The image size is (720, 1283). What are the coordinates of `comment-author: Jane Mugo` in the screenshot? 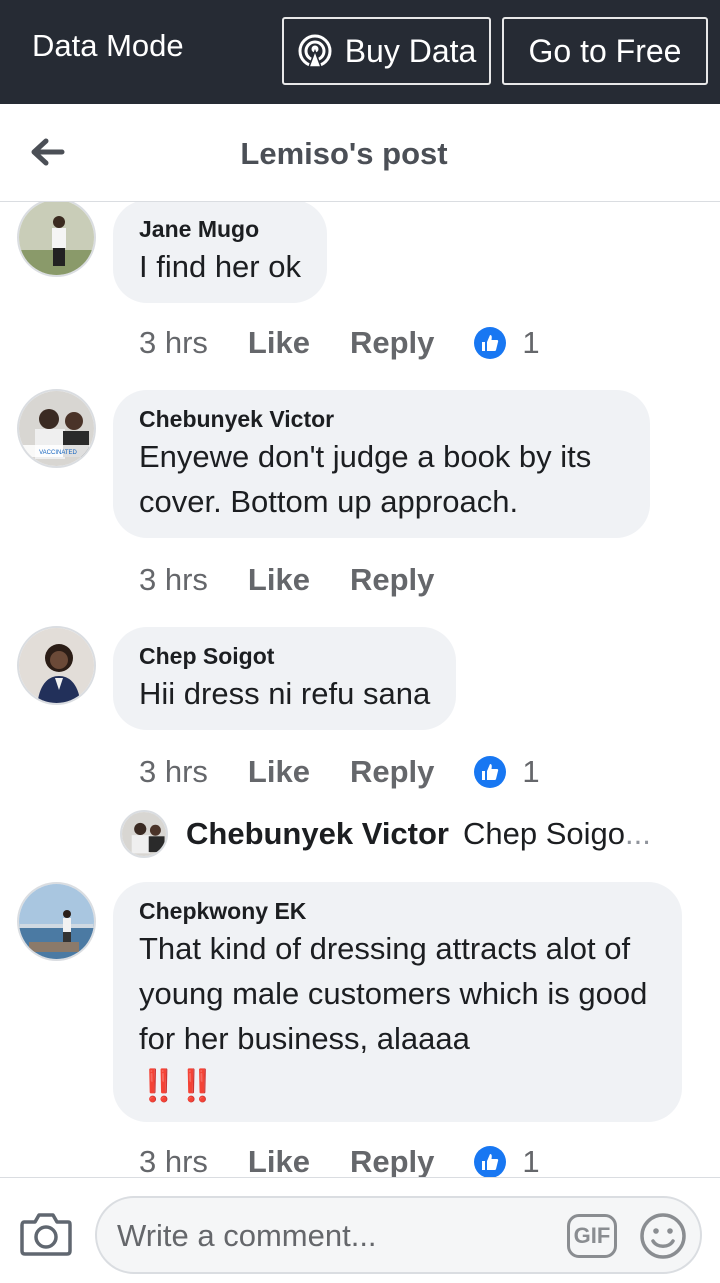 It's located at (220, 229).